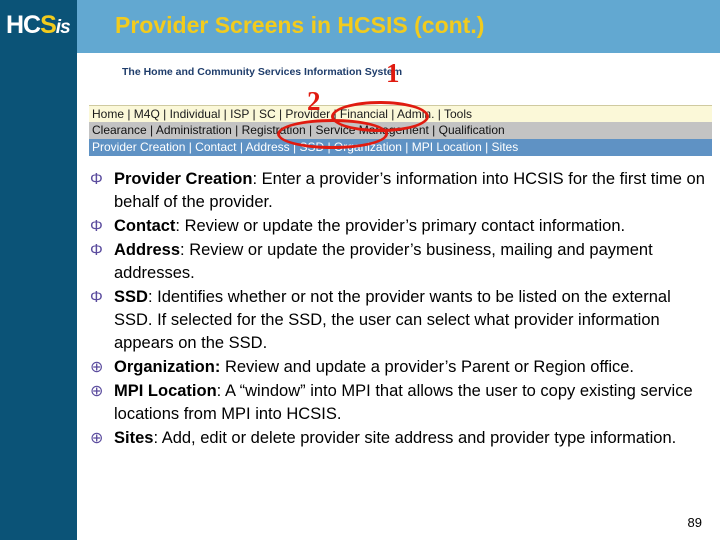 The height and width of the screenshot is (540, 720). I want to click on list-item-term: Provider Creation, so click(183, 179).